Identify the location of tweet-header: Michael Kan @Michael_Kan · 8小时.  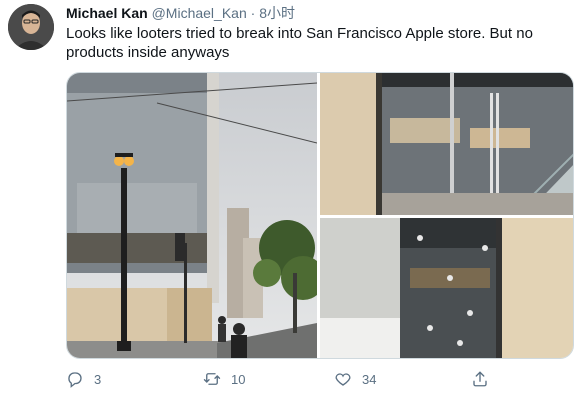
(180, 13).